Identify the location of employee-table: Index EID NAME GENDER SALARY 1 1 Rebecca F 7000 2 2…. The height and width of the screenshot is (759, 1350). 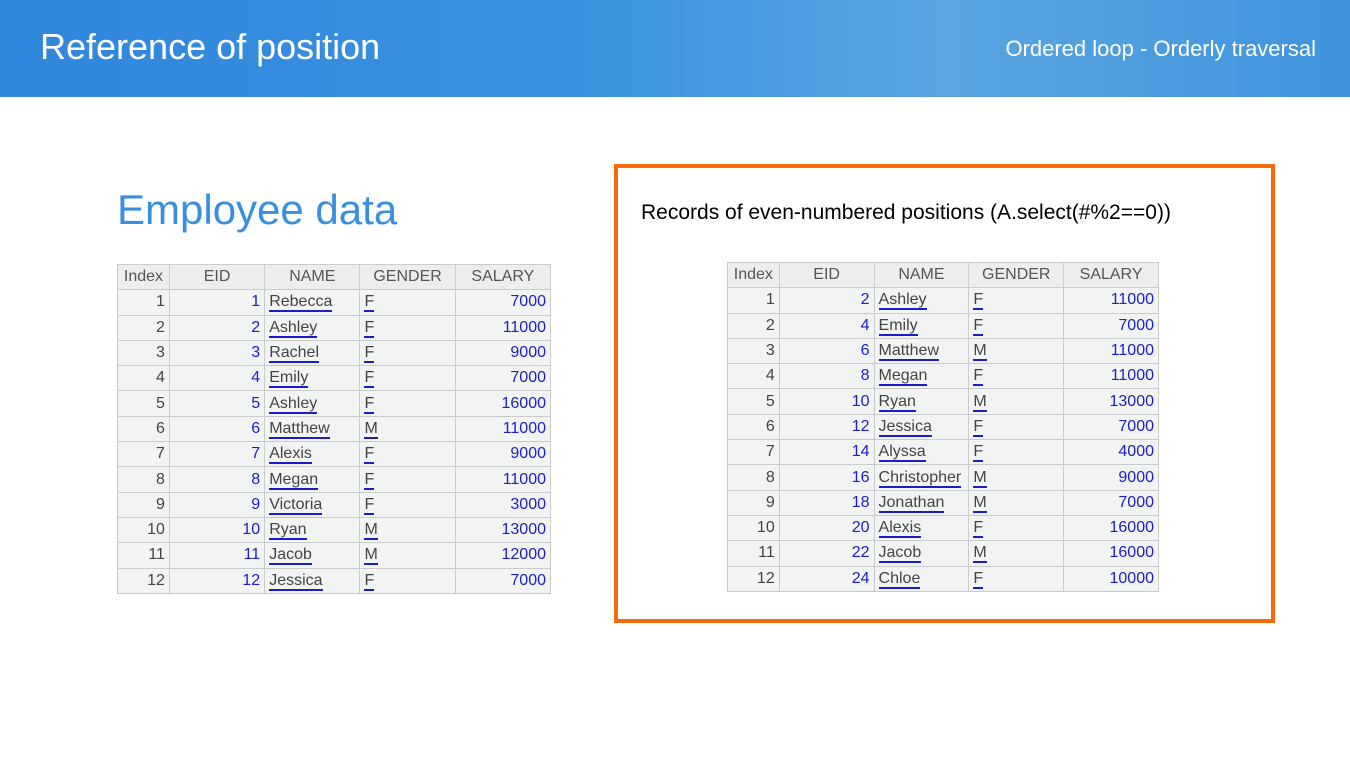
(334, 428).